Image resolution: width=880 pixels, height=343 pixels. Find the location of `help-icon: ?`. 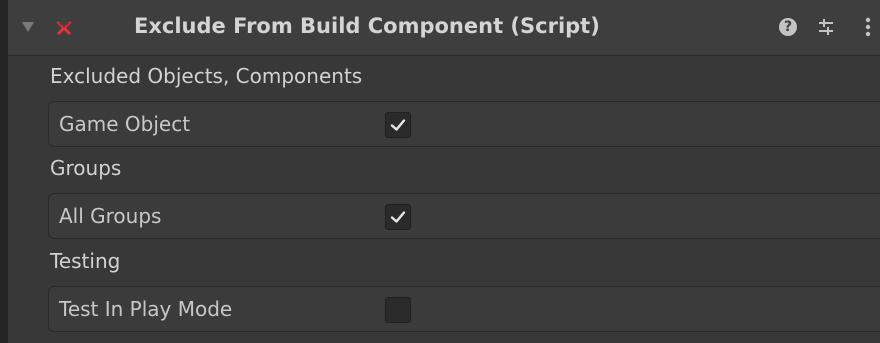

help-icon: ? is located at coordinates (788, 27).